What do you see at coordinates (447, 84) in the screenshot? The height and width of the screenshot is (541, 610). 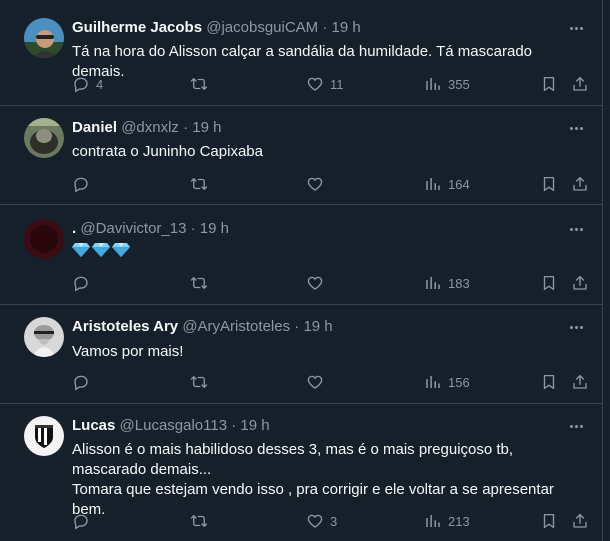 I see `views-button: 355` at bounding box center [447, 84].